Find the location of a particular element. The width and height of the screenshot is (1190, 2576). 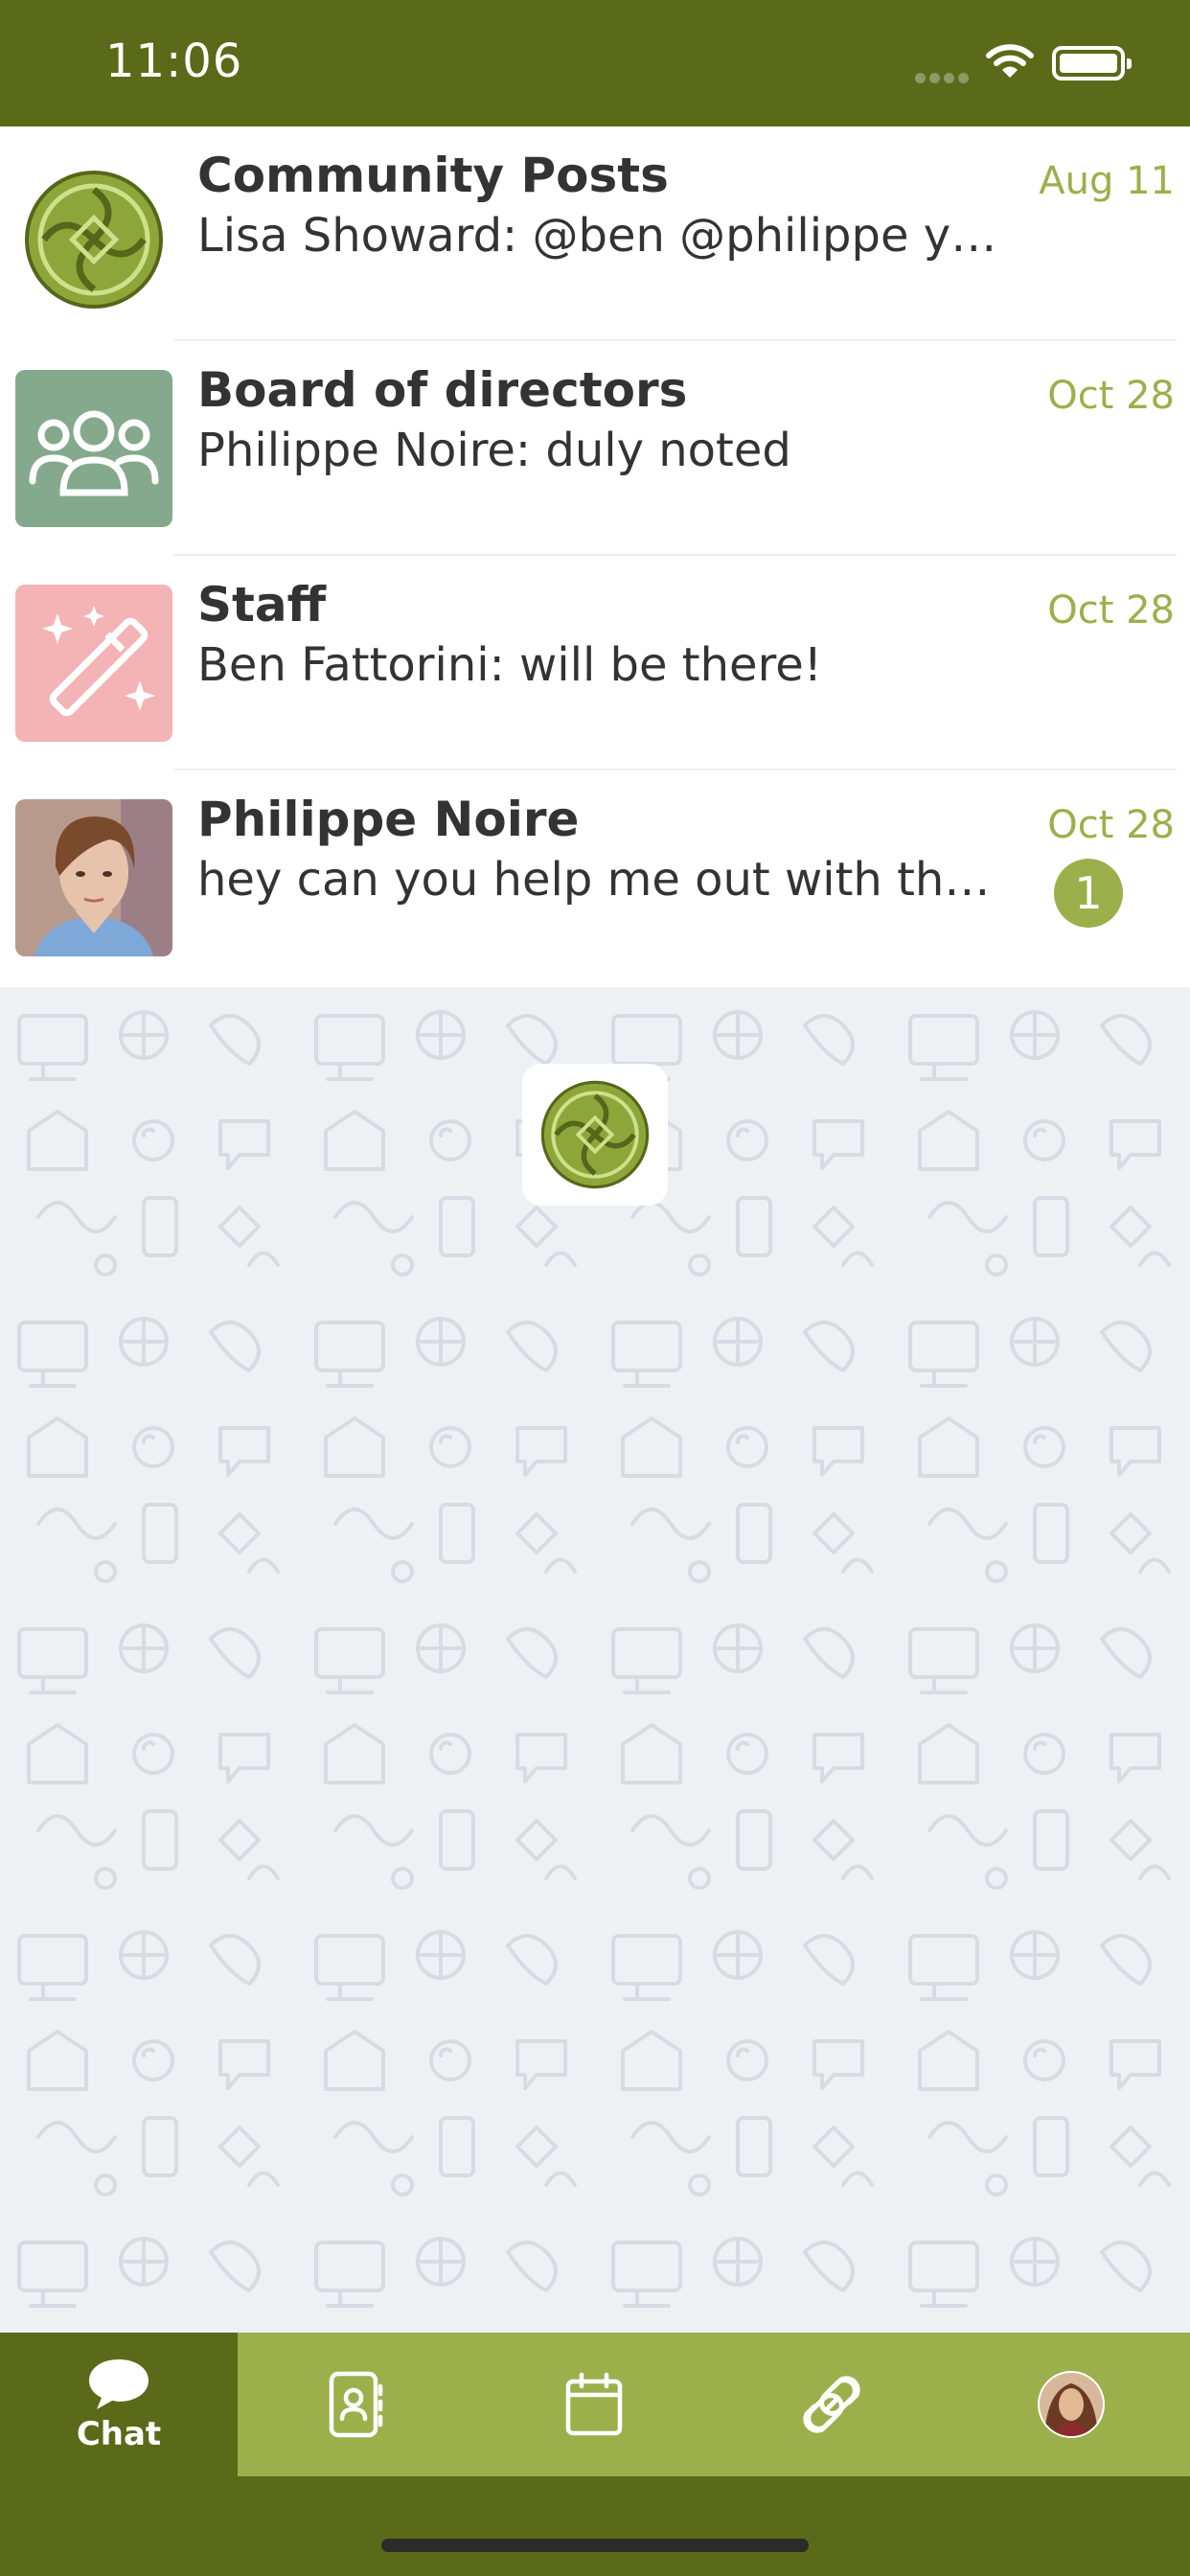

tab-bar: Chat is located at coordinates (595, 2404).